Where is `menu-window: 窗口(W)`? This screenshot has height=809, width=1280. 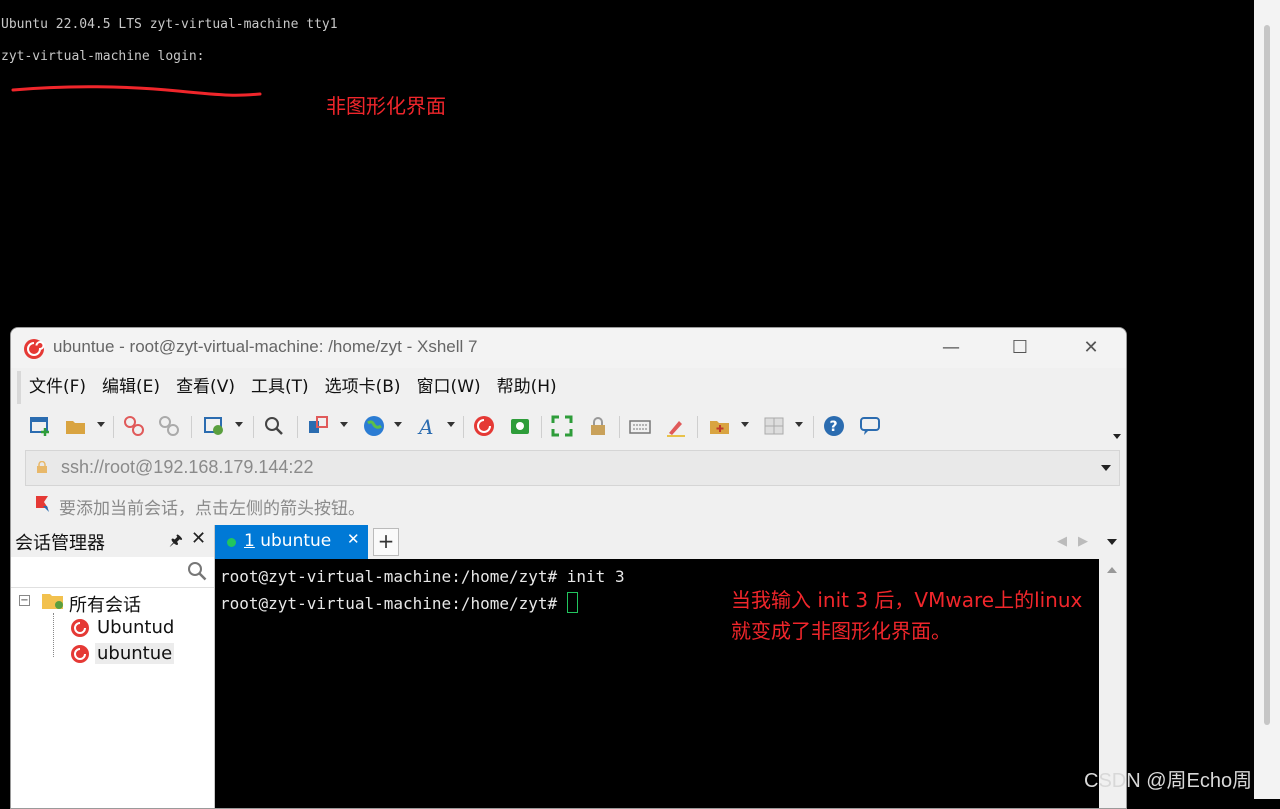 menu-window: 窗口(W) is located at coordinates (449, 387).